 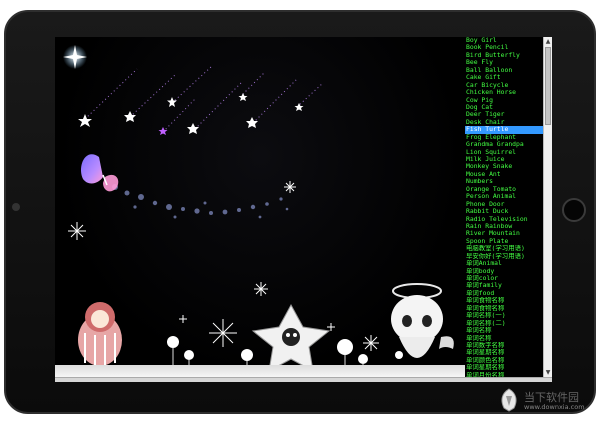 What do you see at coordinates (504, 144) in the screenshot?
I see `list-item: Grandma Grandpa` at bounding box center [504, 144].